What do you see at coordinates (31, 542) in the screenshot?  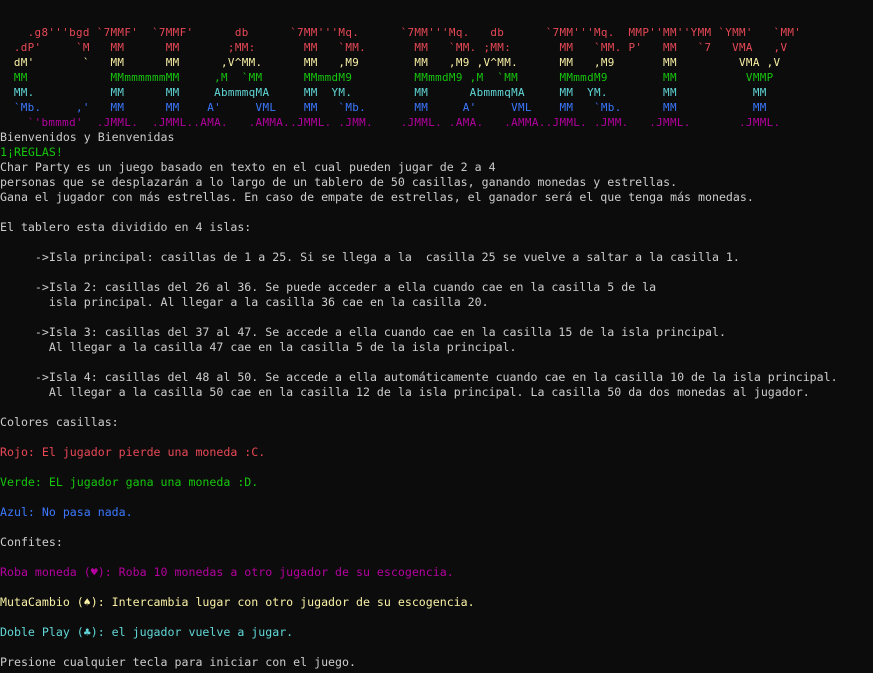 I see `confites-heading: Confites:` at bounding box center [31, 542].